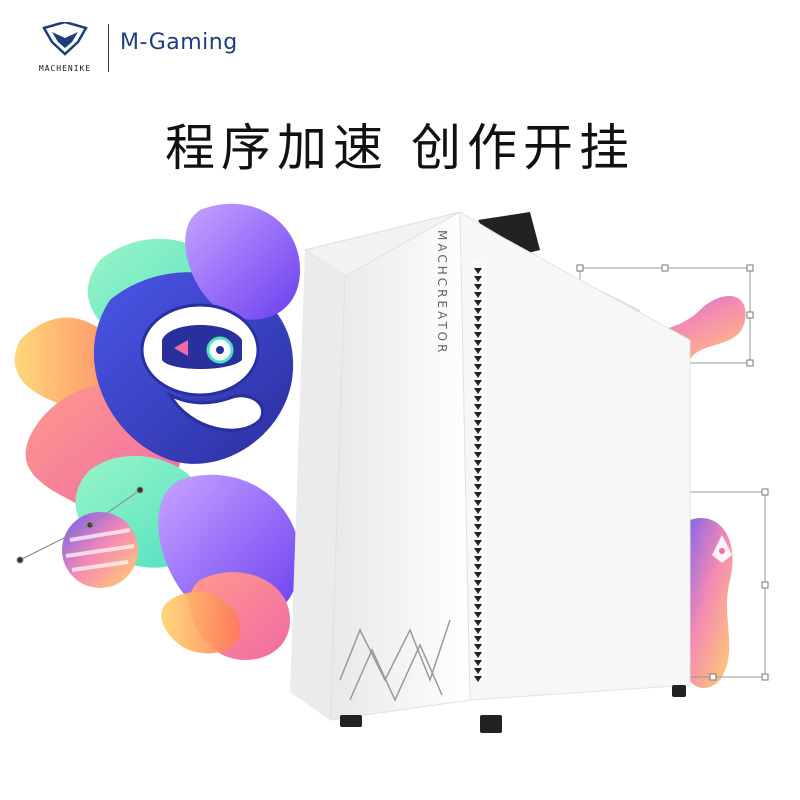  What do you see at coordinates (699, 289) in the screenshot?
I see `crop-icon` at bounding box center [699, 289].